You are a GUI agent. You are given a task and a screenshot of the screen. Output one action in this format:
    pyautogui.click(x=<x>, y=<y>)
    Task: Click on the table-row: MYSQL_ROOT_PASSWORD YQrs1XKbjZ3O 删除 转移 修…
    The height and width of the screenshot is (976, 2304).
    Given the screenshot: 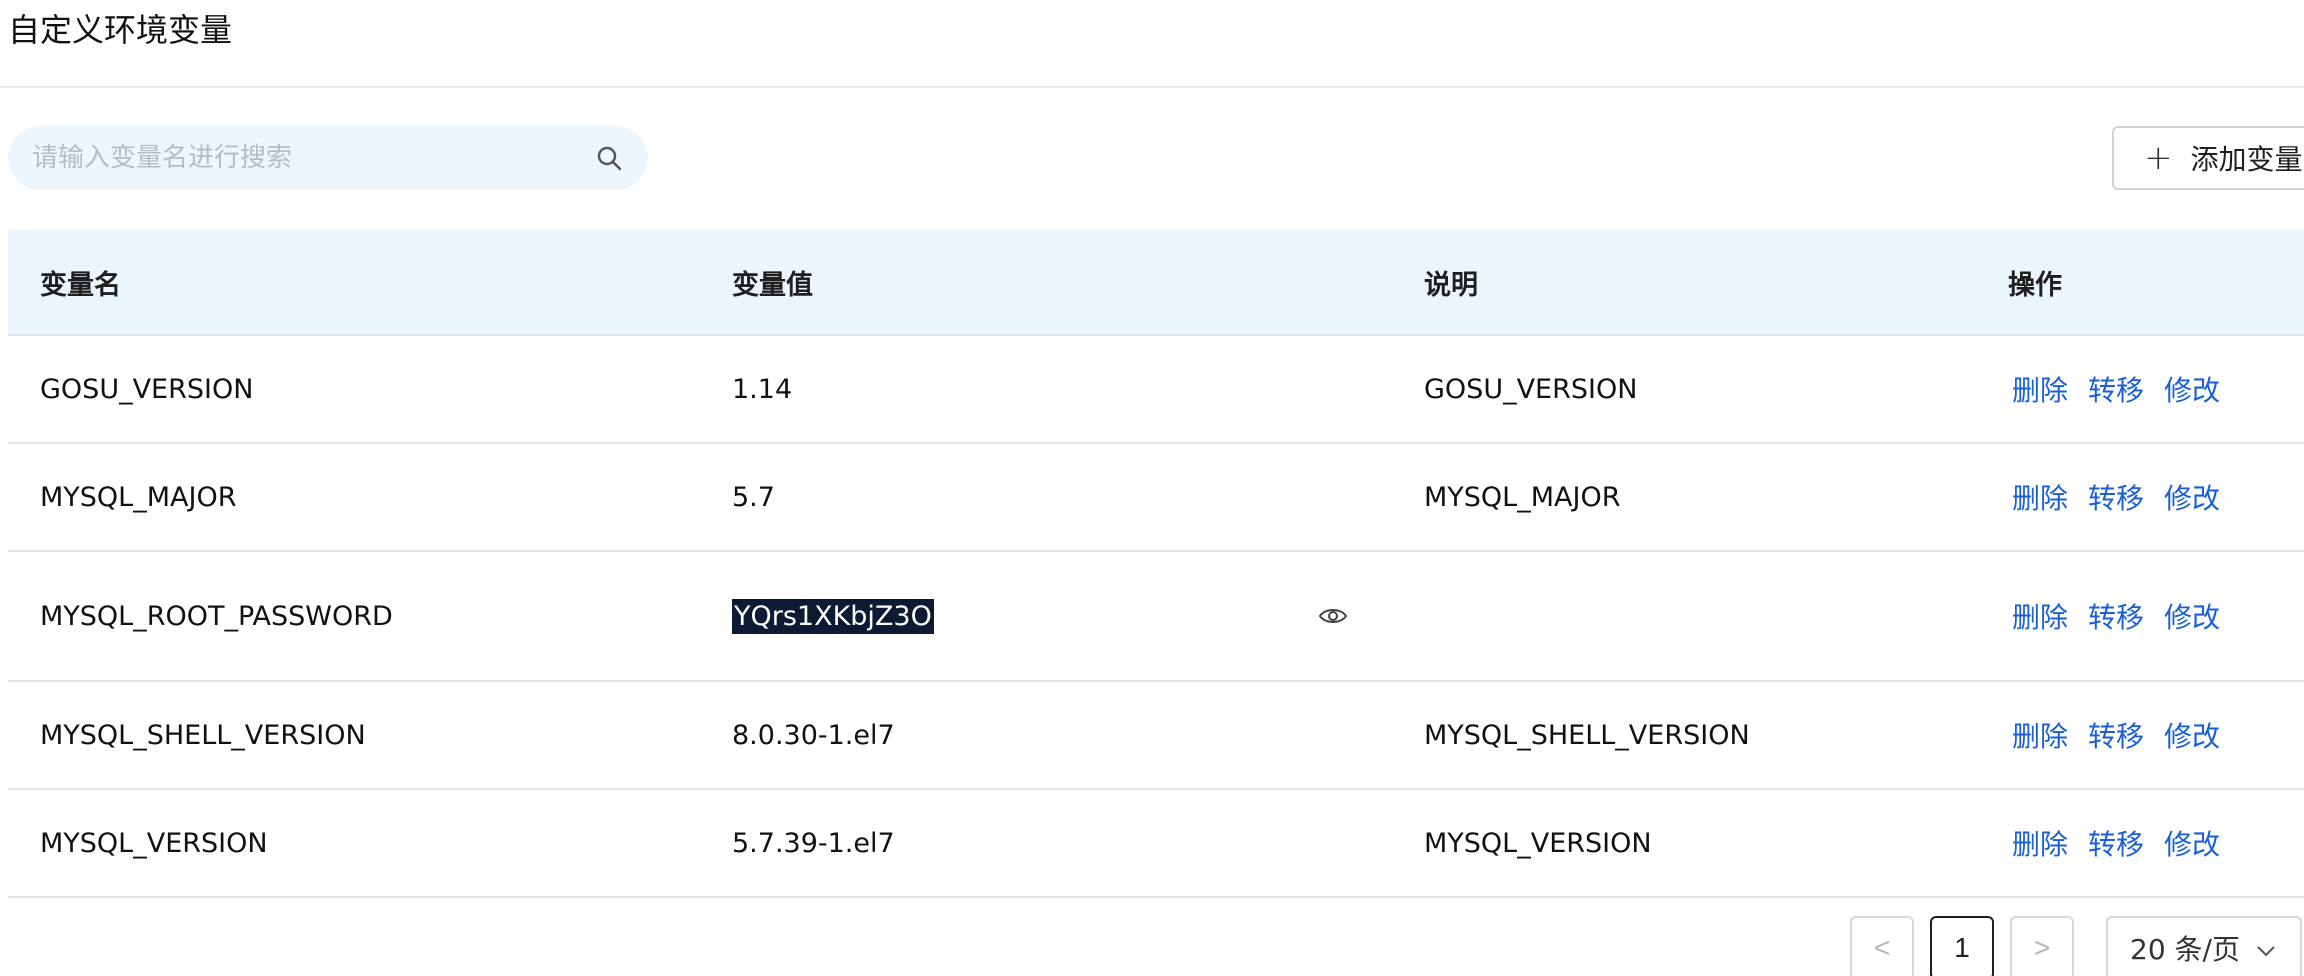 What is the action you would take?
    pyautogui.click(x=1156, y=617)
    